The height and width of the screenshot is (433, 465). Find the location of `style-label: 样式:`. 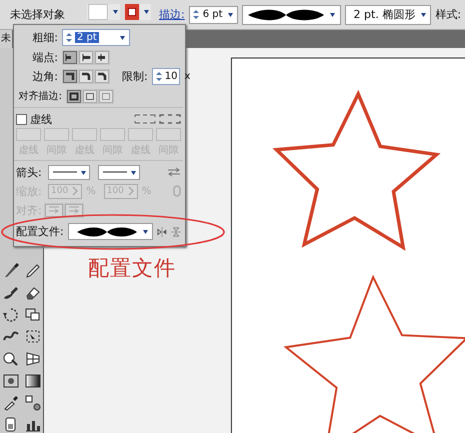

style-label: 样式: is located at coordinates (448, 14).